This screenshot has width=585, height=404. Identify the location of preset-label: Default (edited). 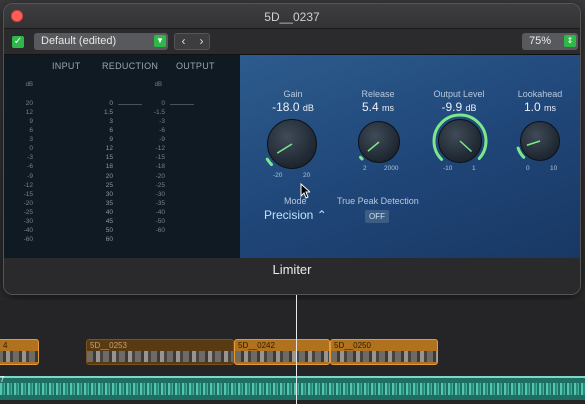
(79, 41).